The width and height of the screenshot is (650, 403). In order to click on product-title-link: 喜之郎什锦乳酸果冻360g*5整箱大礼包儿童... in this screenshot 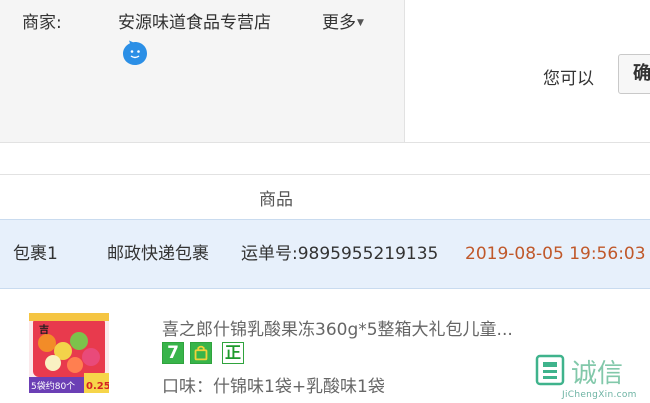, I will do `click(337, 327)`.